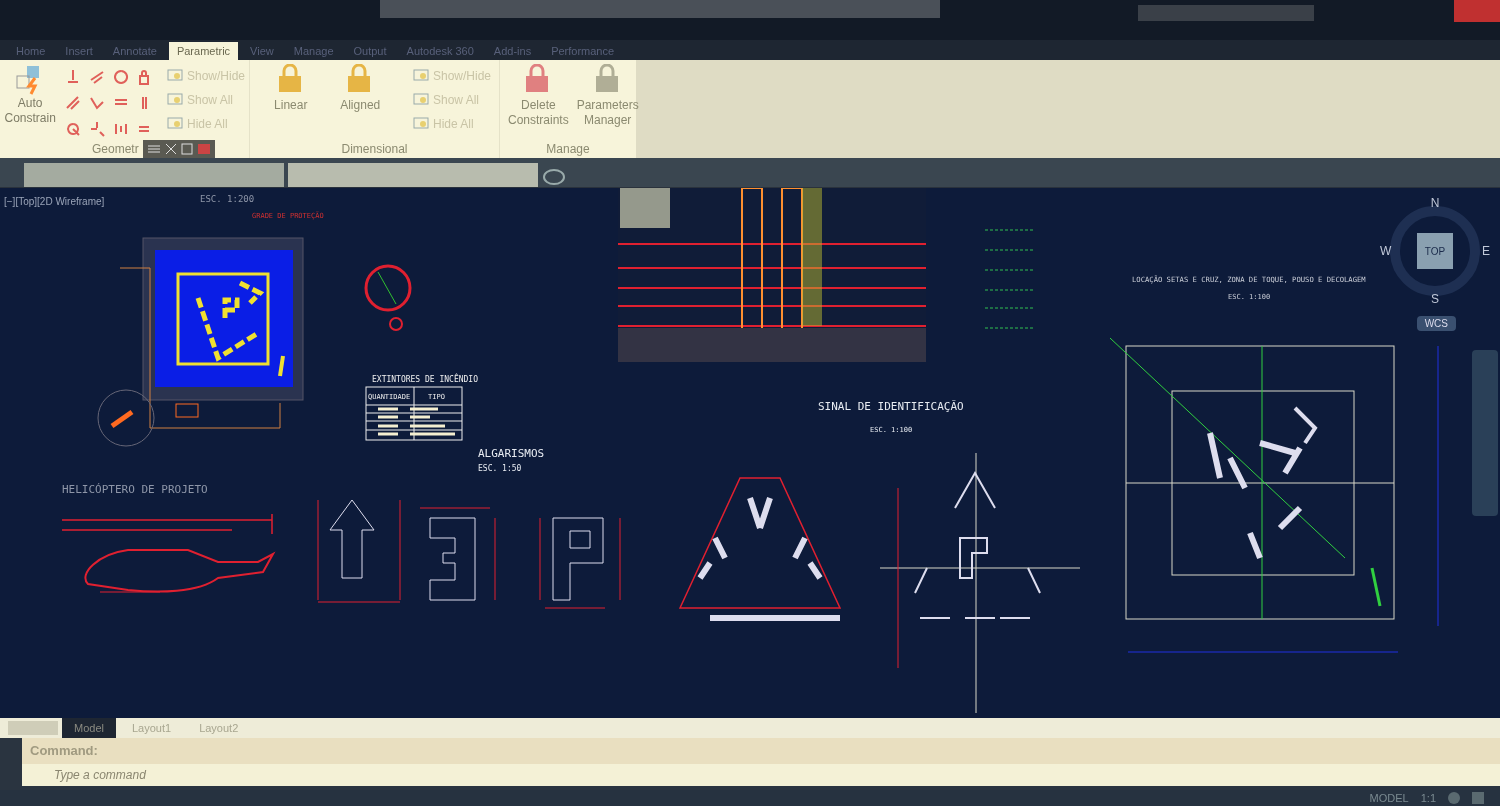 The height and width of the screenshot is (806, 1500). Describe the element at coordinates (31, 51) in the screenshot. I see `ribbon-tab: Home` at that location.